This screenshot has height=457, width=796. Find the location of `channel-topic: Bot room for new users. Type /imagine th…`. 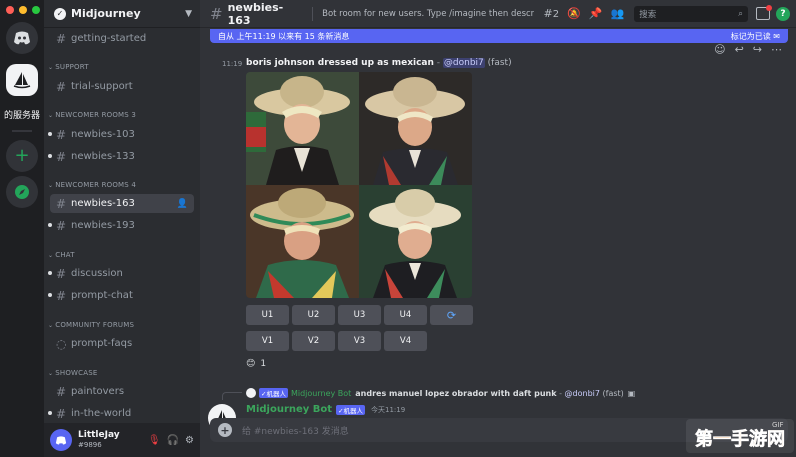

channel-topic: Bot room for new users. Type /imagine th… is located at coordinates (427, 14).